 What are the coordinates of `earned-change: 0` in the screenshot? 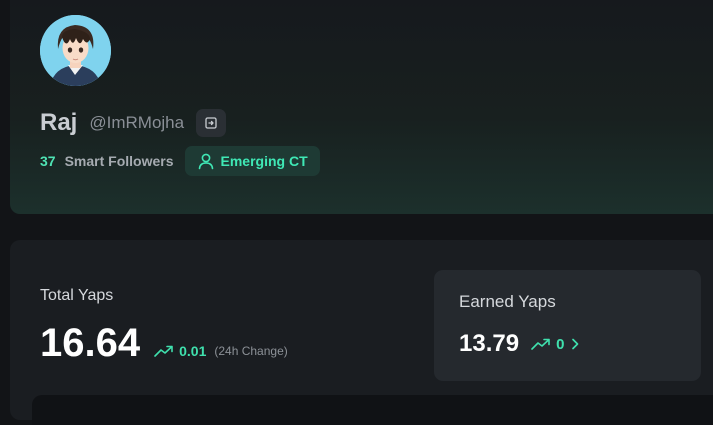 It's located at (555, 344).